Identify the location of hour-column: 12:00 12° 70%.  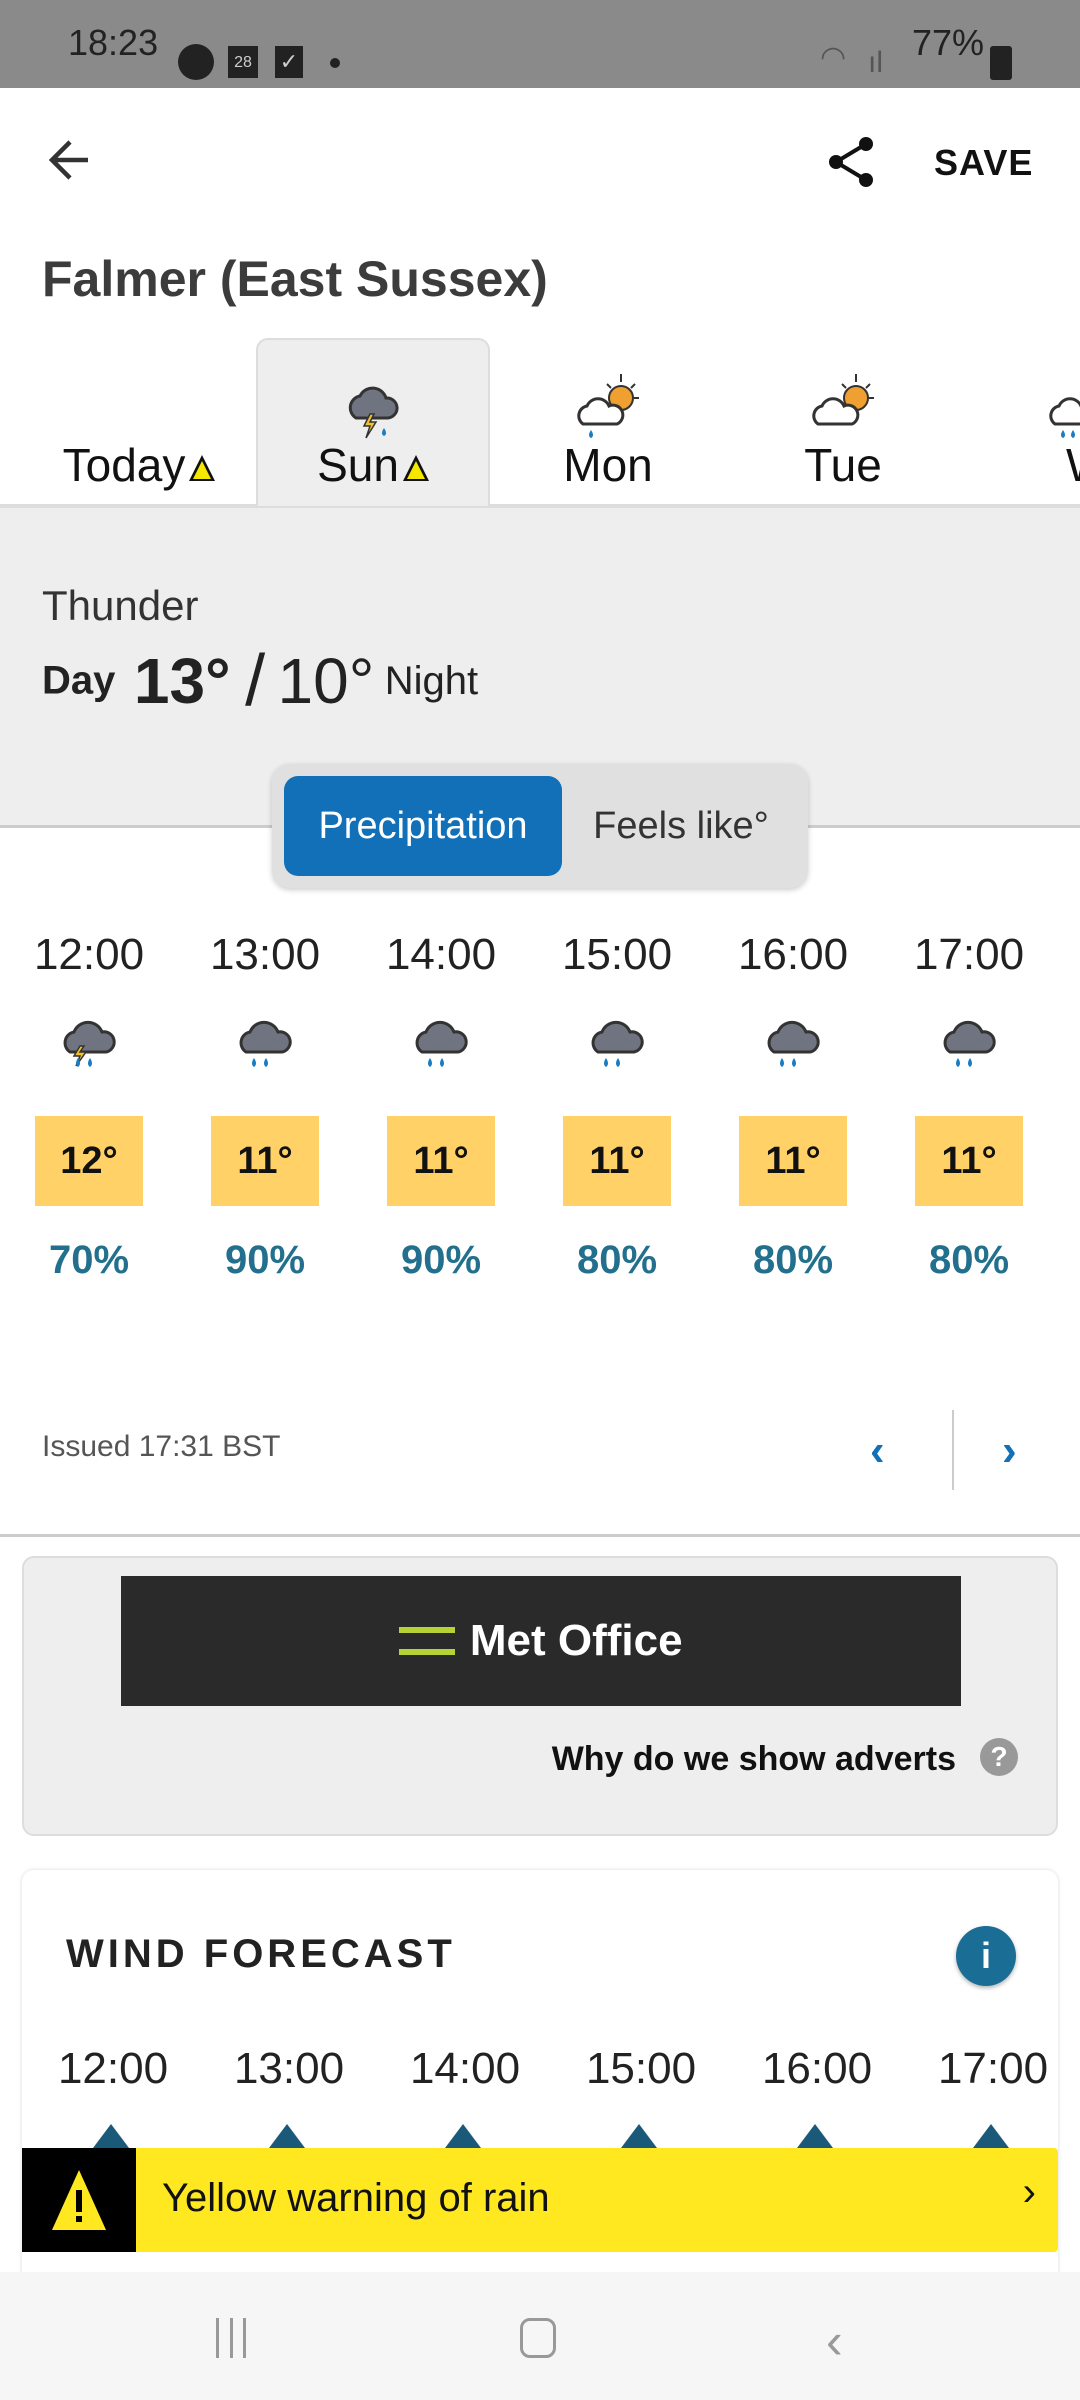
(89, 1106).